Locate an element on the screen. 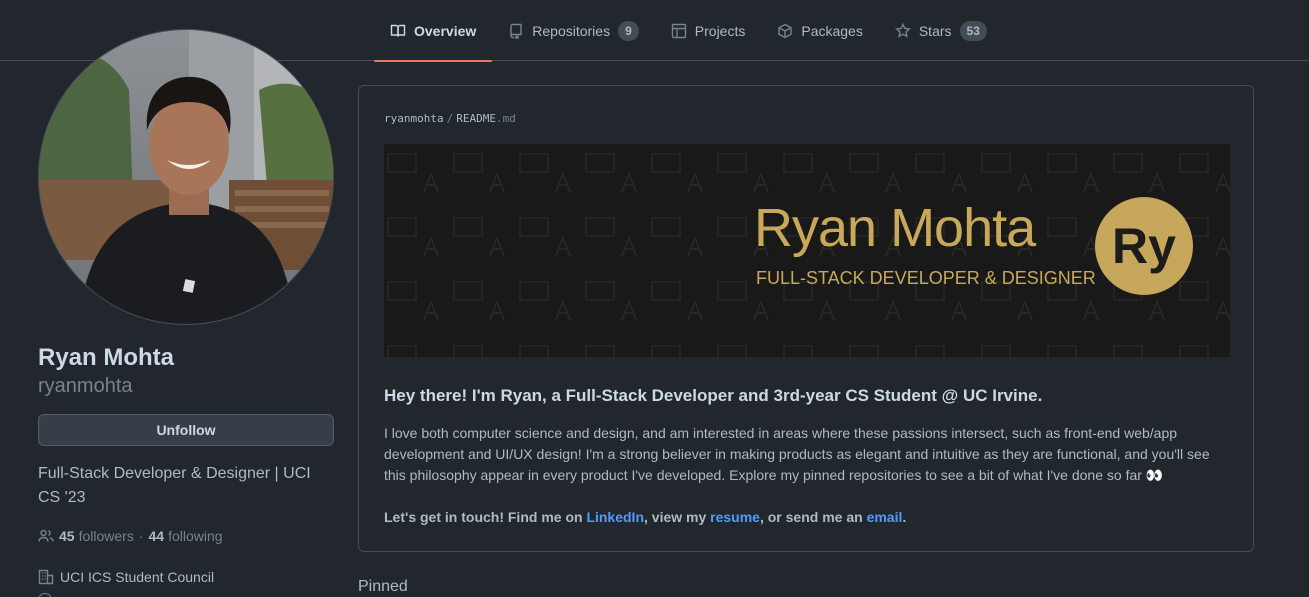 The height and width of the screenshot is (597, 1309). organization-icon is located at coordinates (46, 577).